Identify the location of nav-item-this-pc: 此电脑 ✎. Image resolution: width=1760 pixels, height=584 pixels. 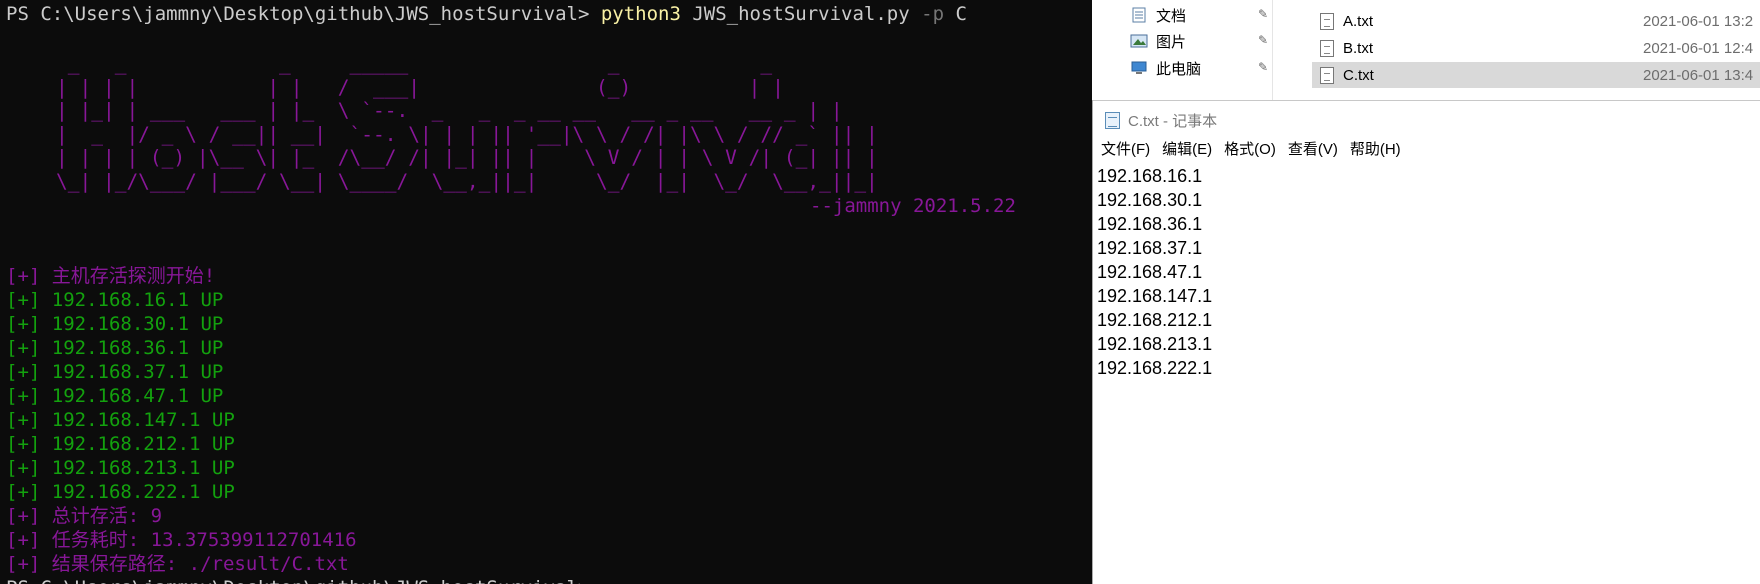
(1200, 68).